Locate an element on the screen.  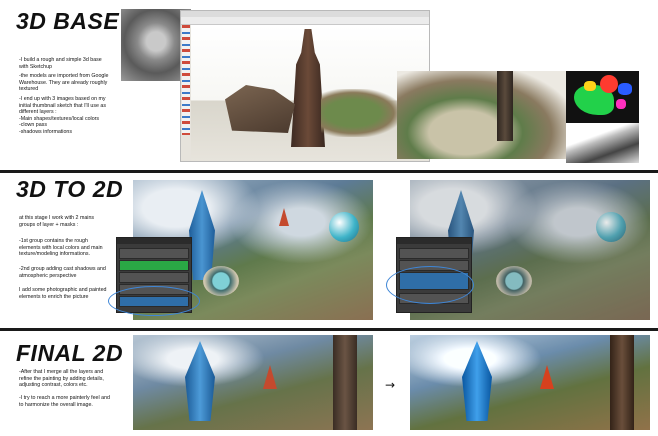
castle-model is located at coordinates (260, 109).